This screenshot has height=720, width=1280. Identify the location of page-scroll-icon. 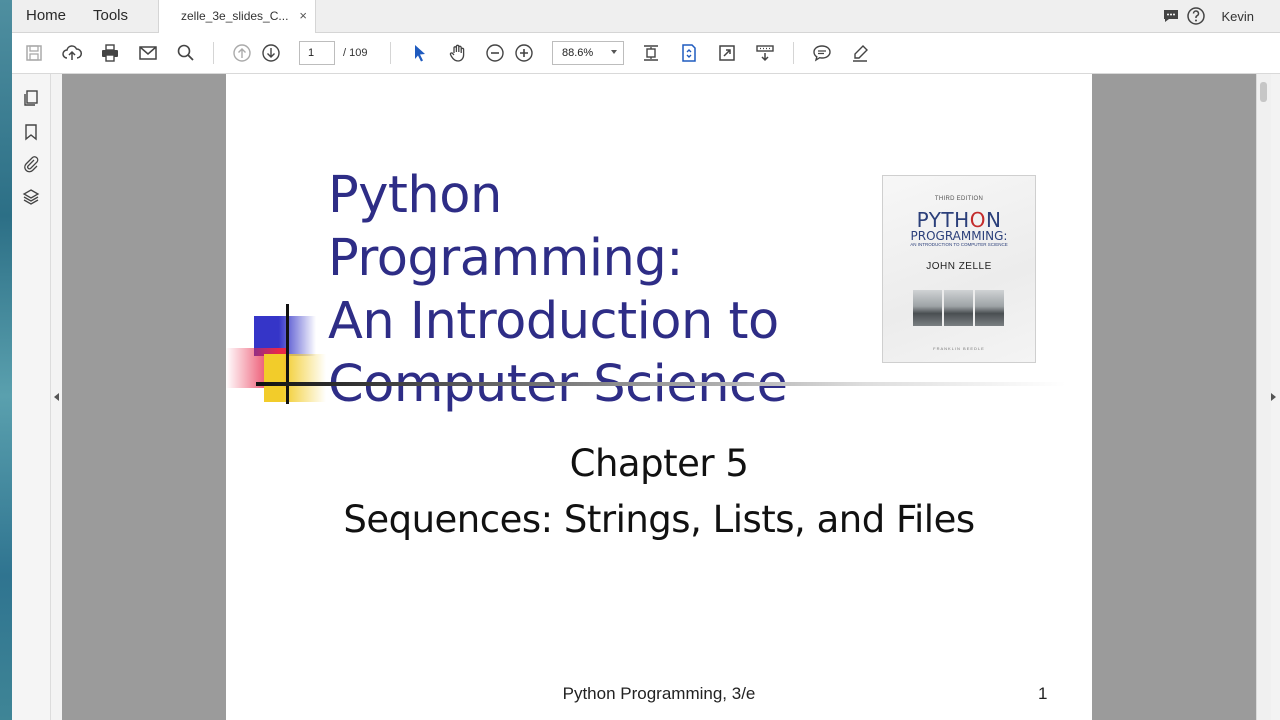
(689, 53).